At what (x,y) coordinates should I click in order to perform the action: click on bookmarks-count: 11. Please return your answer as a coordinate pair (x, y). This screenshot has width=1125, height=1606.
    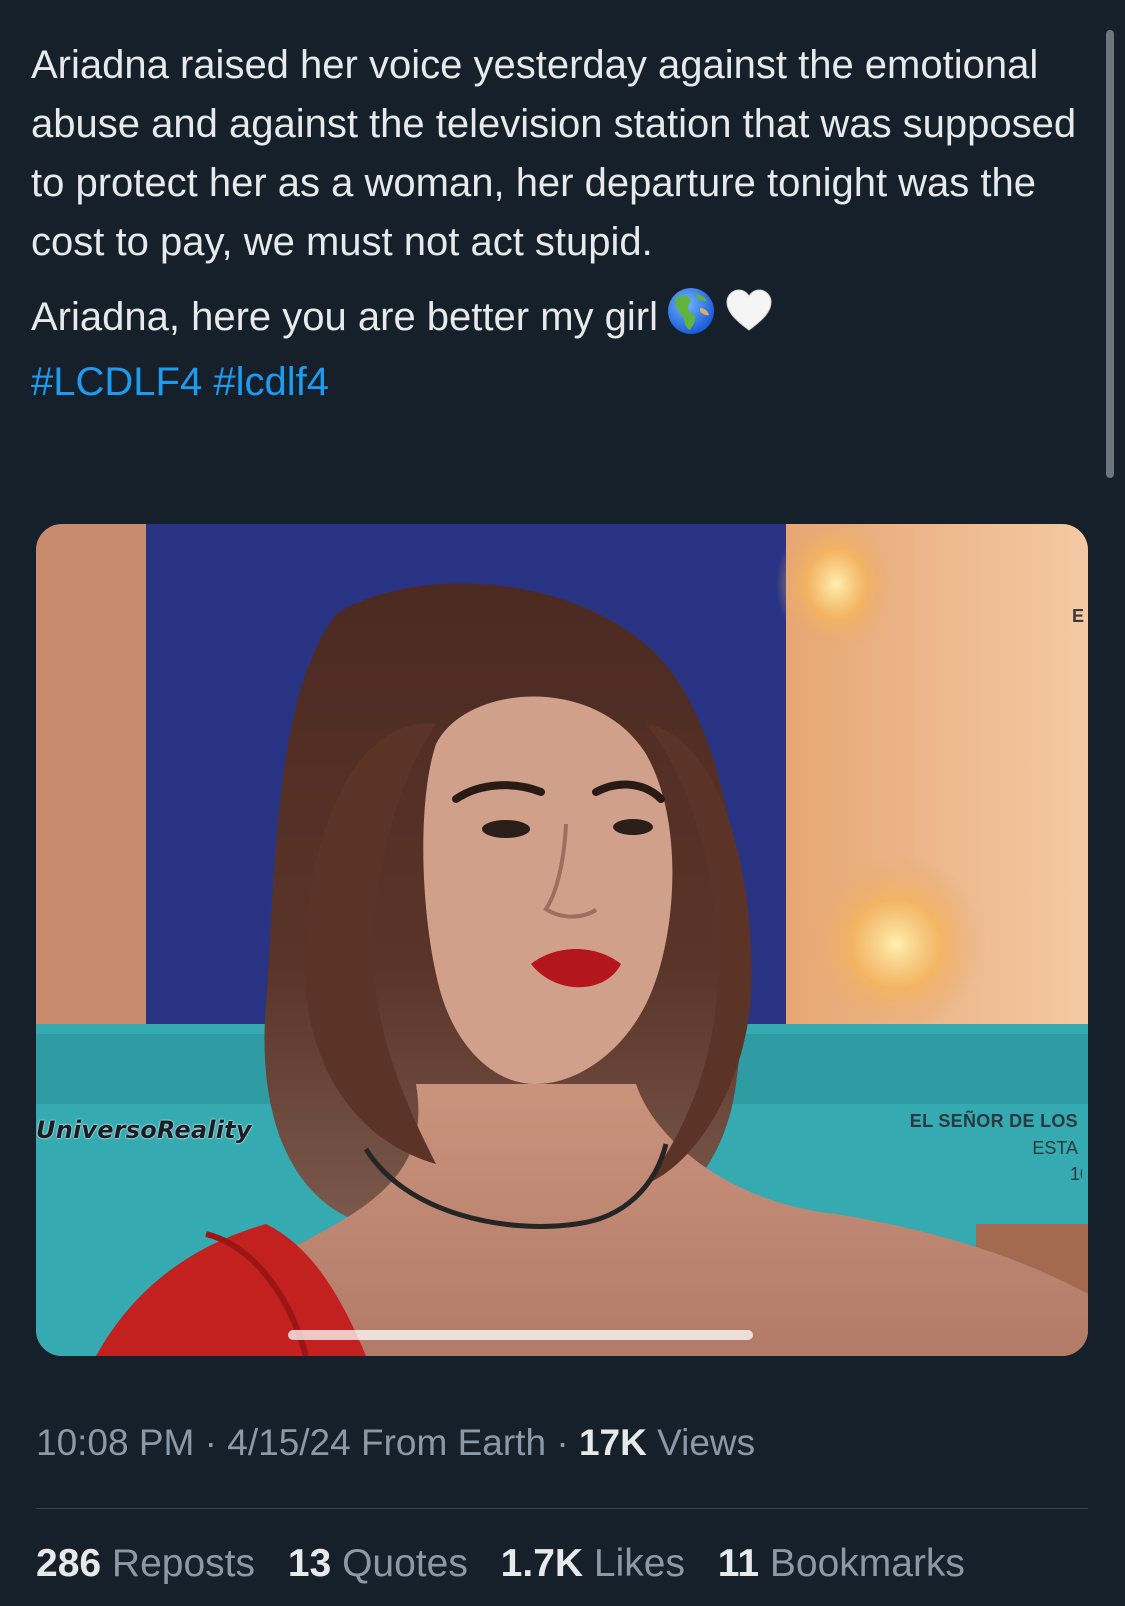
    Looking at the image, I should click on (738, 1563).